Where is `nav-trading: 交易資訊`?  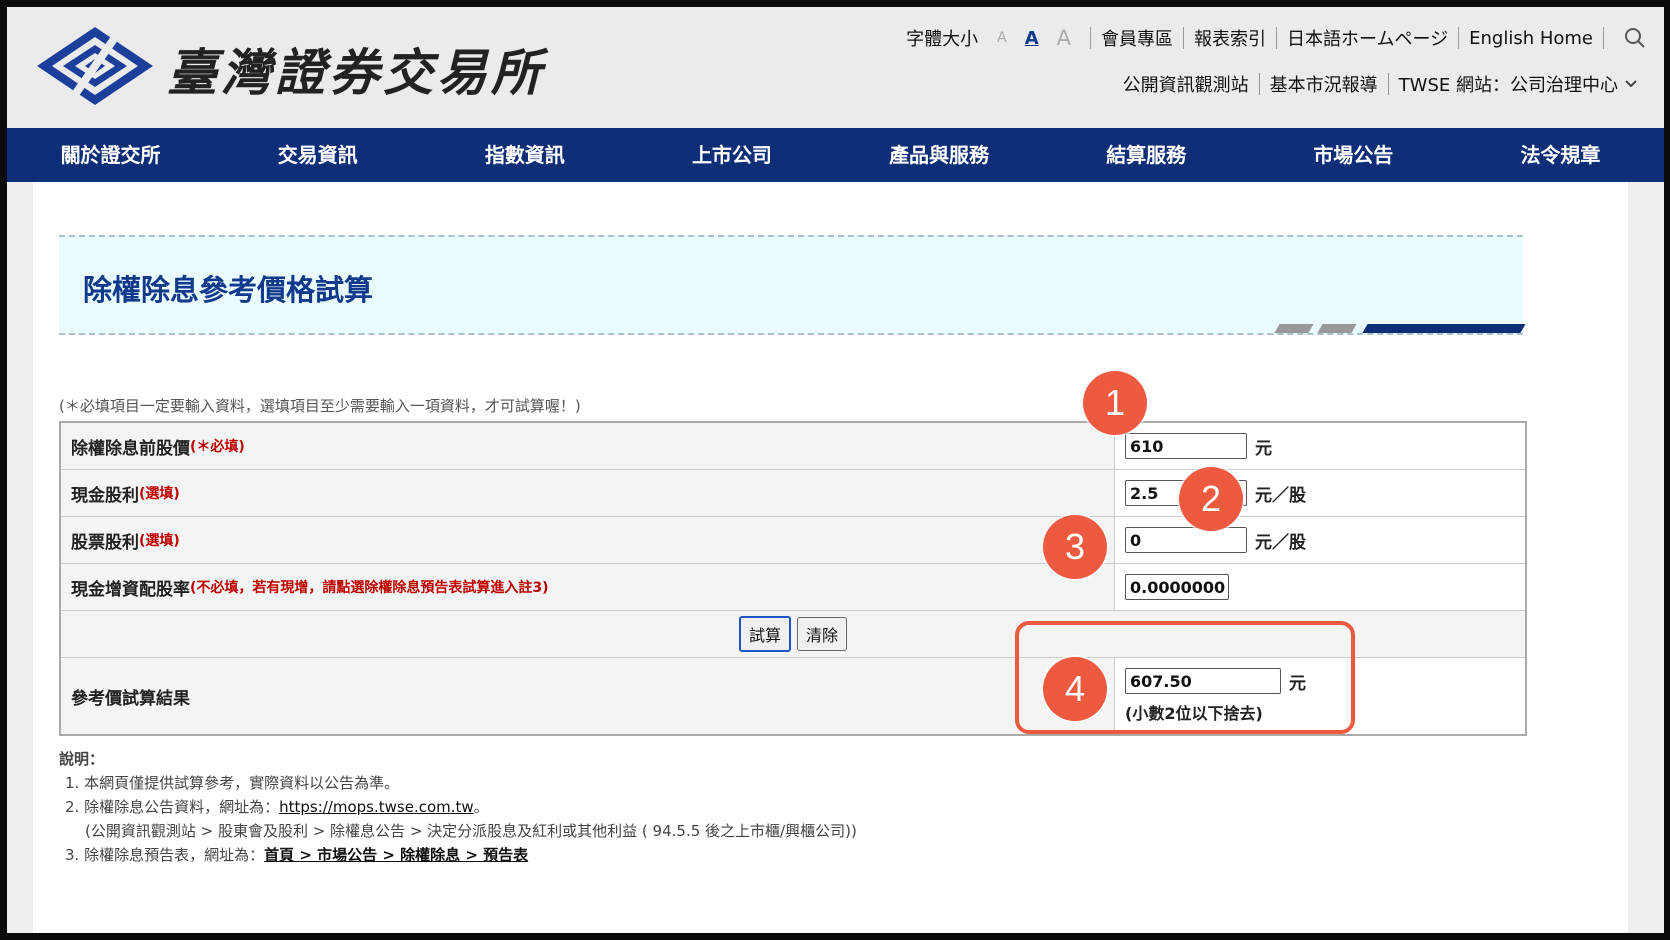 nav-trading: 交易資訊 is located at coordinates (317, 155).